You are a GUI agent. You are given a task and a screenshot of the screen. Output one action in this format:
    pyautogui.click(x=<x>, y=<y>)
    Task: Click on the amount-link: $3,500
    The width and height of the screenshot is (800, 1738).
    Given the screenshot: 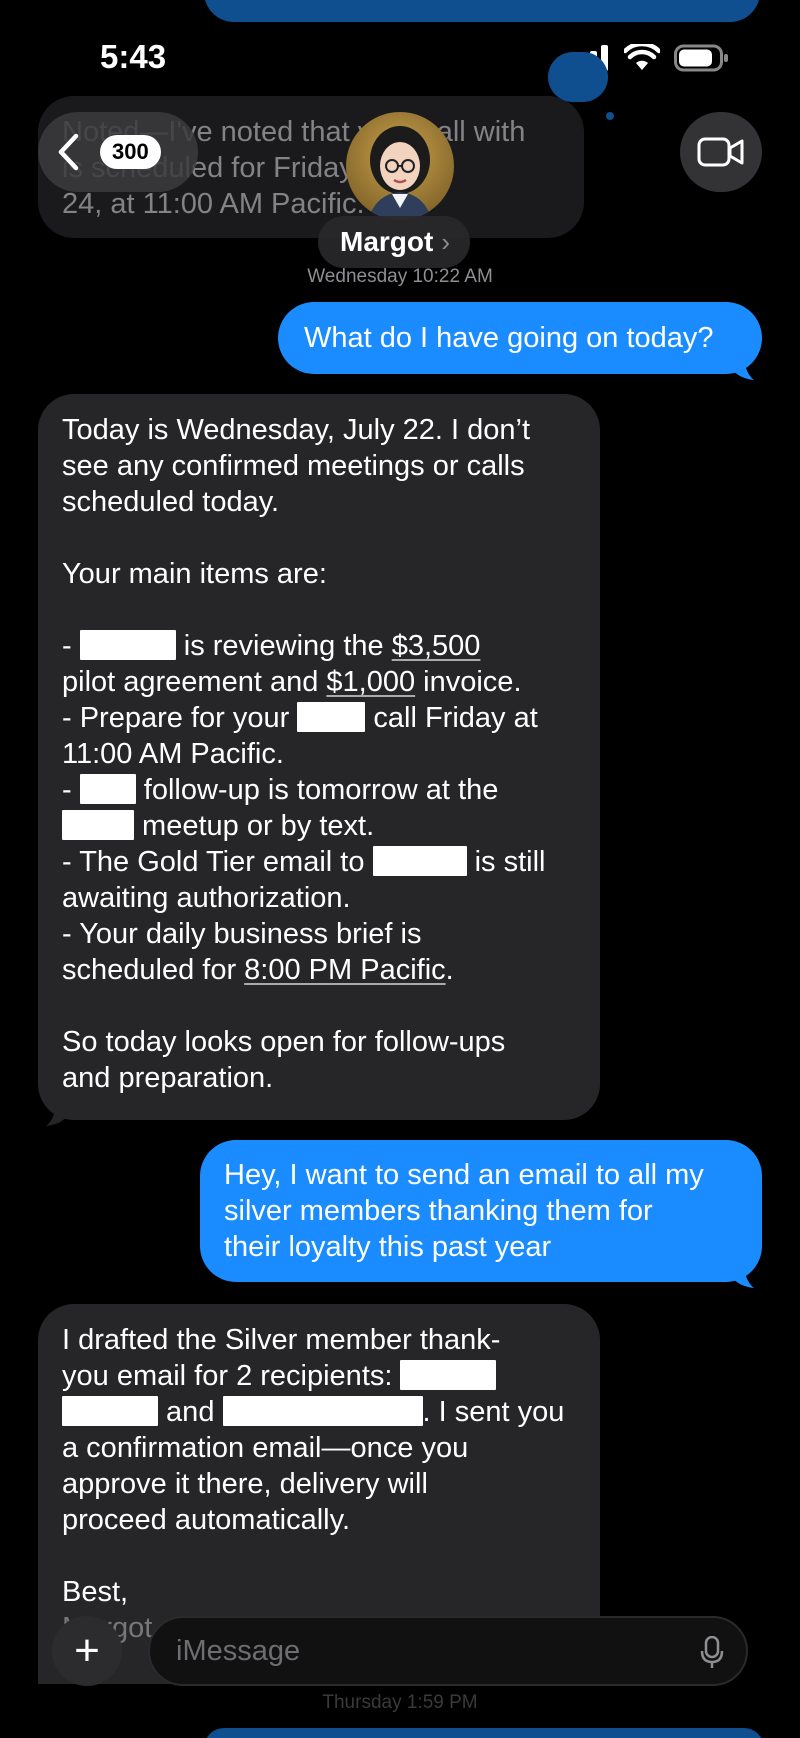 What is the action you would take?
    pyautogui.click(x=436, y=646)
    